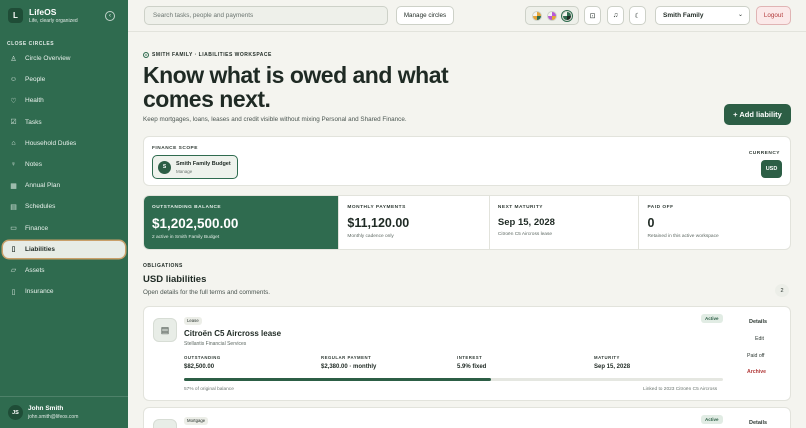 This screenshot has width=806, height=428. What do you see at coordinates (51, 143) in the screenshot?
I see `sidebar-item-label: Household Duties` at bounding box center [51, 143].